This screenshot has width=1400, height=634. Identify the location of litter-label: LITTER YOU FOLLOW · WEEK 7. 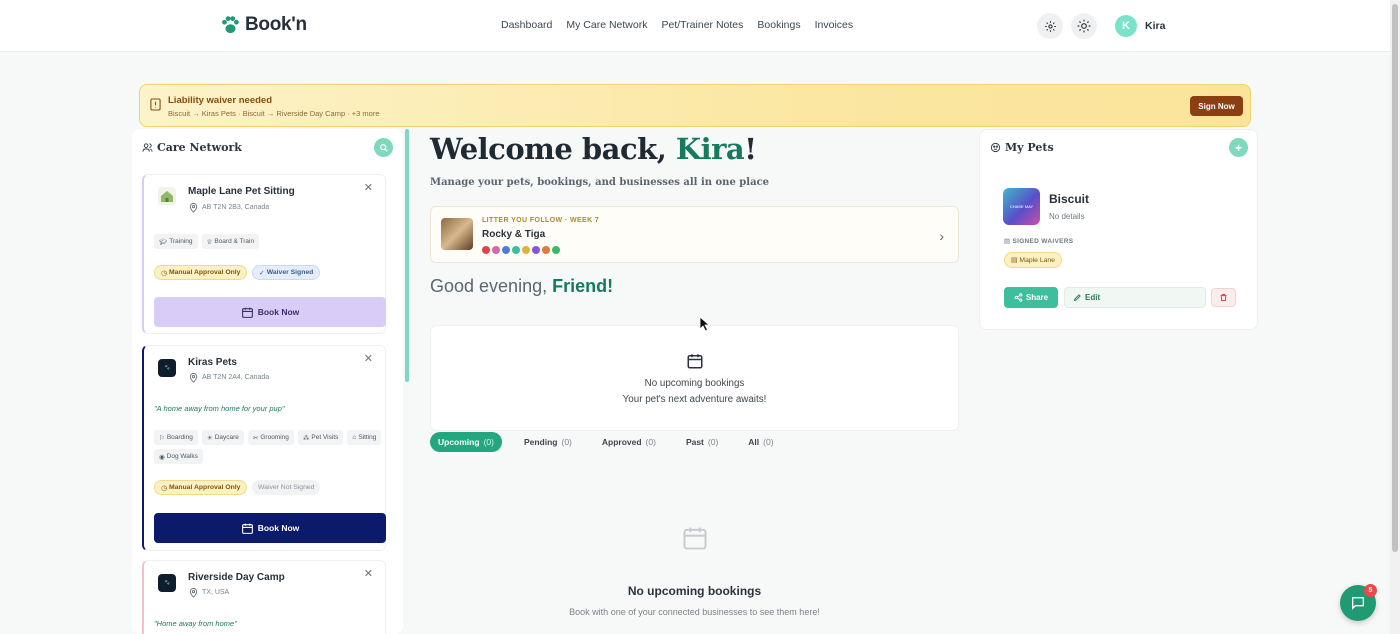
(541, 220).